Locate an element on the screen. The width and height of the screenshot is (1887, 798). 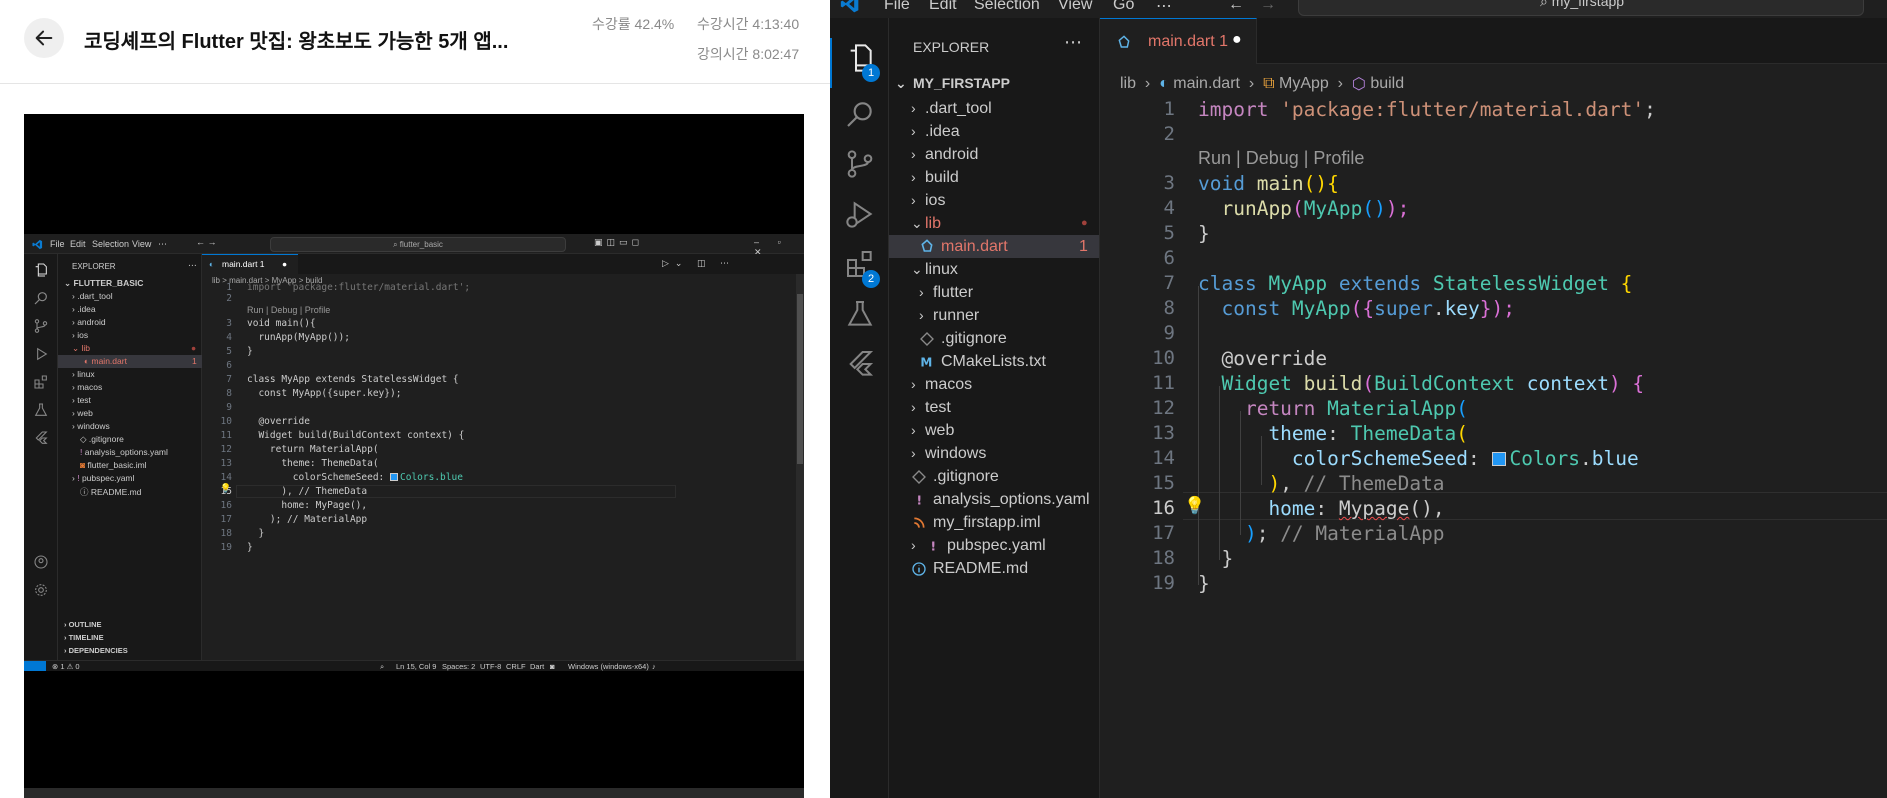
code-token: ; is located at coordinates (1650, 109).